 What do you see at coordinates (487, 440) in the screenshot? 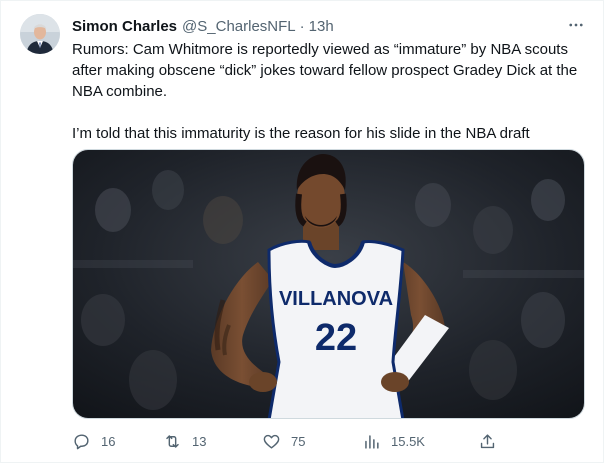
I see `share-icon` at bounding box center [487, 440].